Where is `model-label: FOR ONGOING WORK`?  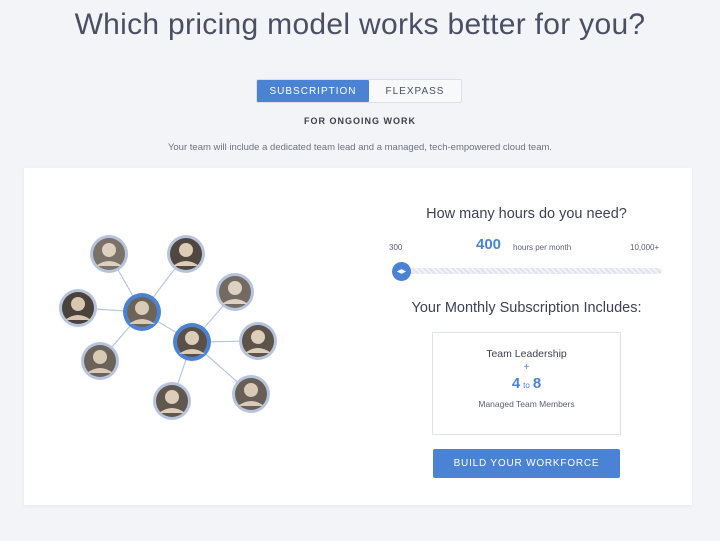
model-label: FOR ONGOING WORK is located at coordinates (360, 121).